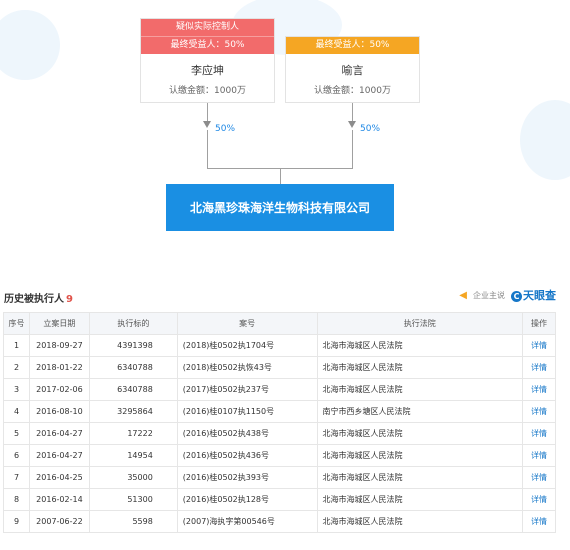 The image size is (570, 550). What do you see at coordinates (247, 411) in the screenshot?
I see `case-number: (2016)桂0107执1150号` at bounding box center [247, 411].